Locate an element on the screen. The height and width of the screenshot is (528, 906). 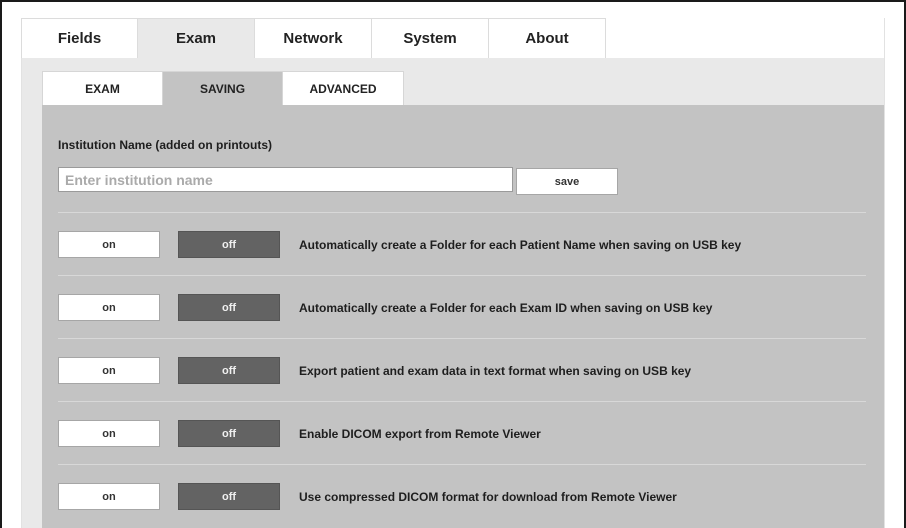
subtab-exam: EXAM is located at coordinates (102, 88).